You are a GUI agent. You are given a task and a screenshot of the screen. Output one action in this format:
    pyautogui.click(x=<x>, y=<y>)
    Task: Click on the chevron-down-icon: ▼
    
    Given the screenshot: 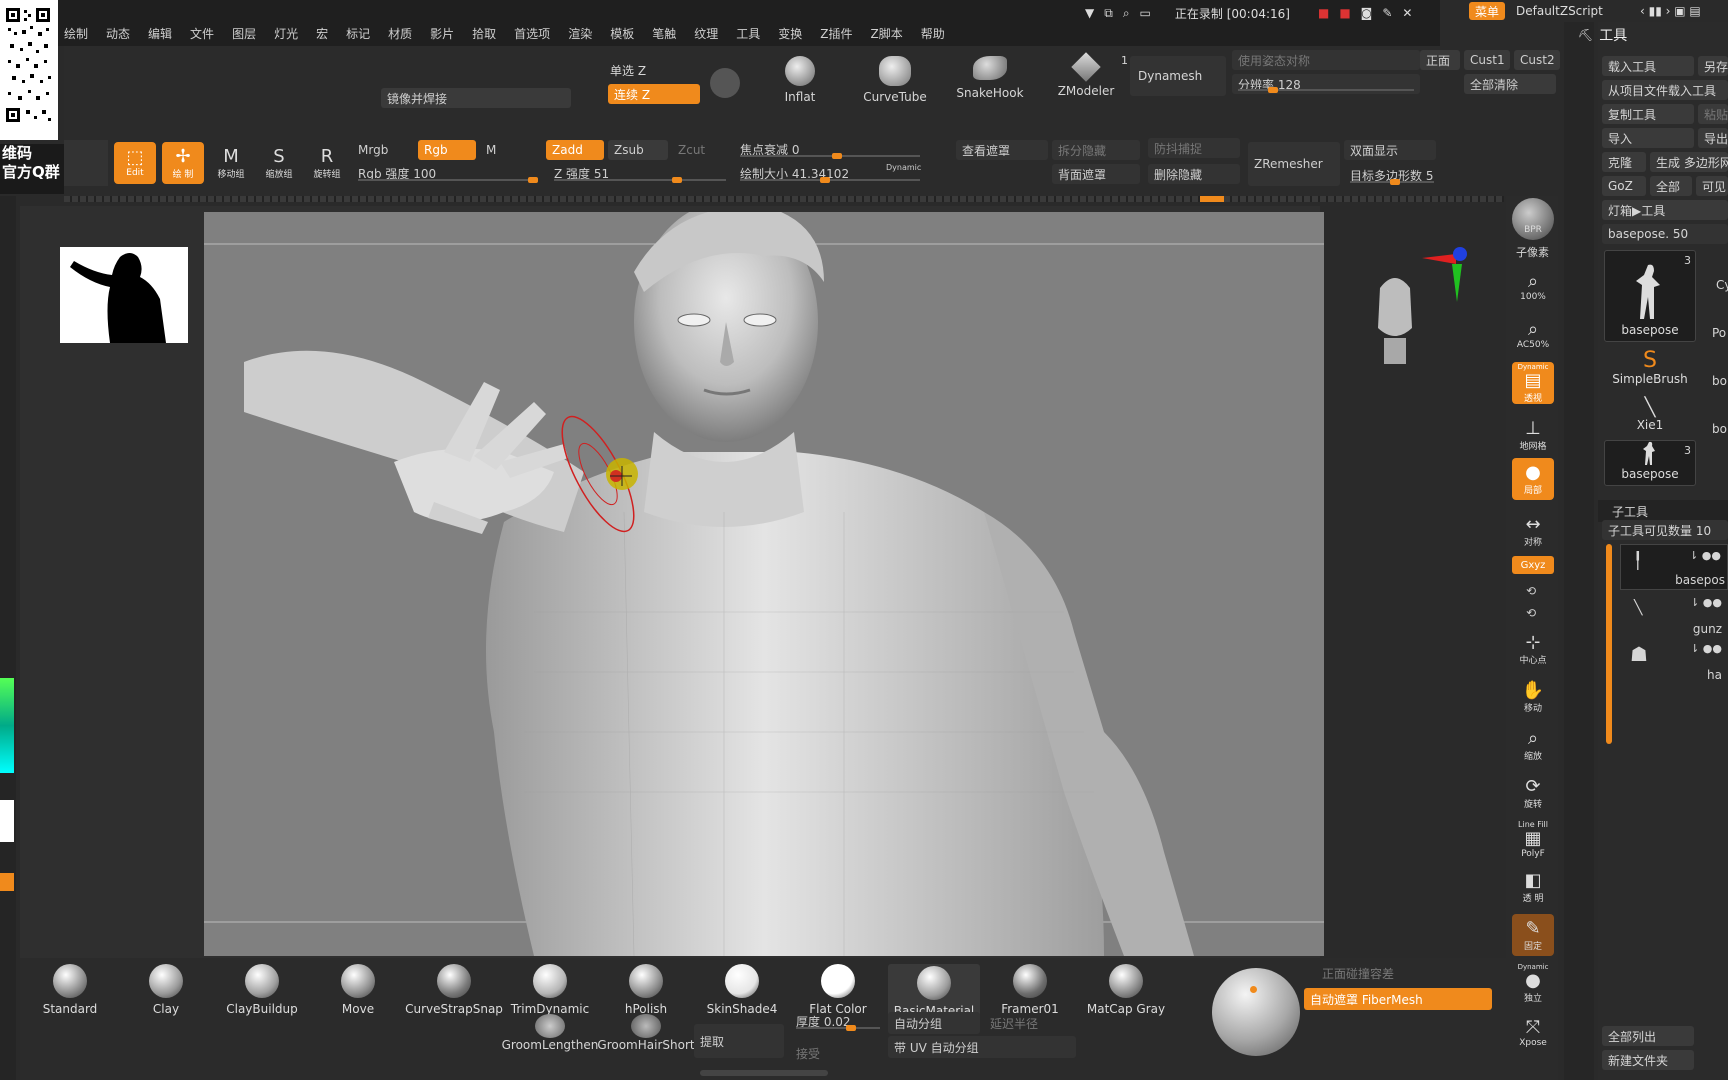 What is the action you would take?
    pyautogui.click(x=1089, y=13)
    